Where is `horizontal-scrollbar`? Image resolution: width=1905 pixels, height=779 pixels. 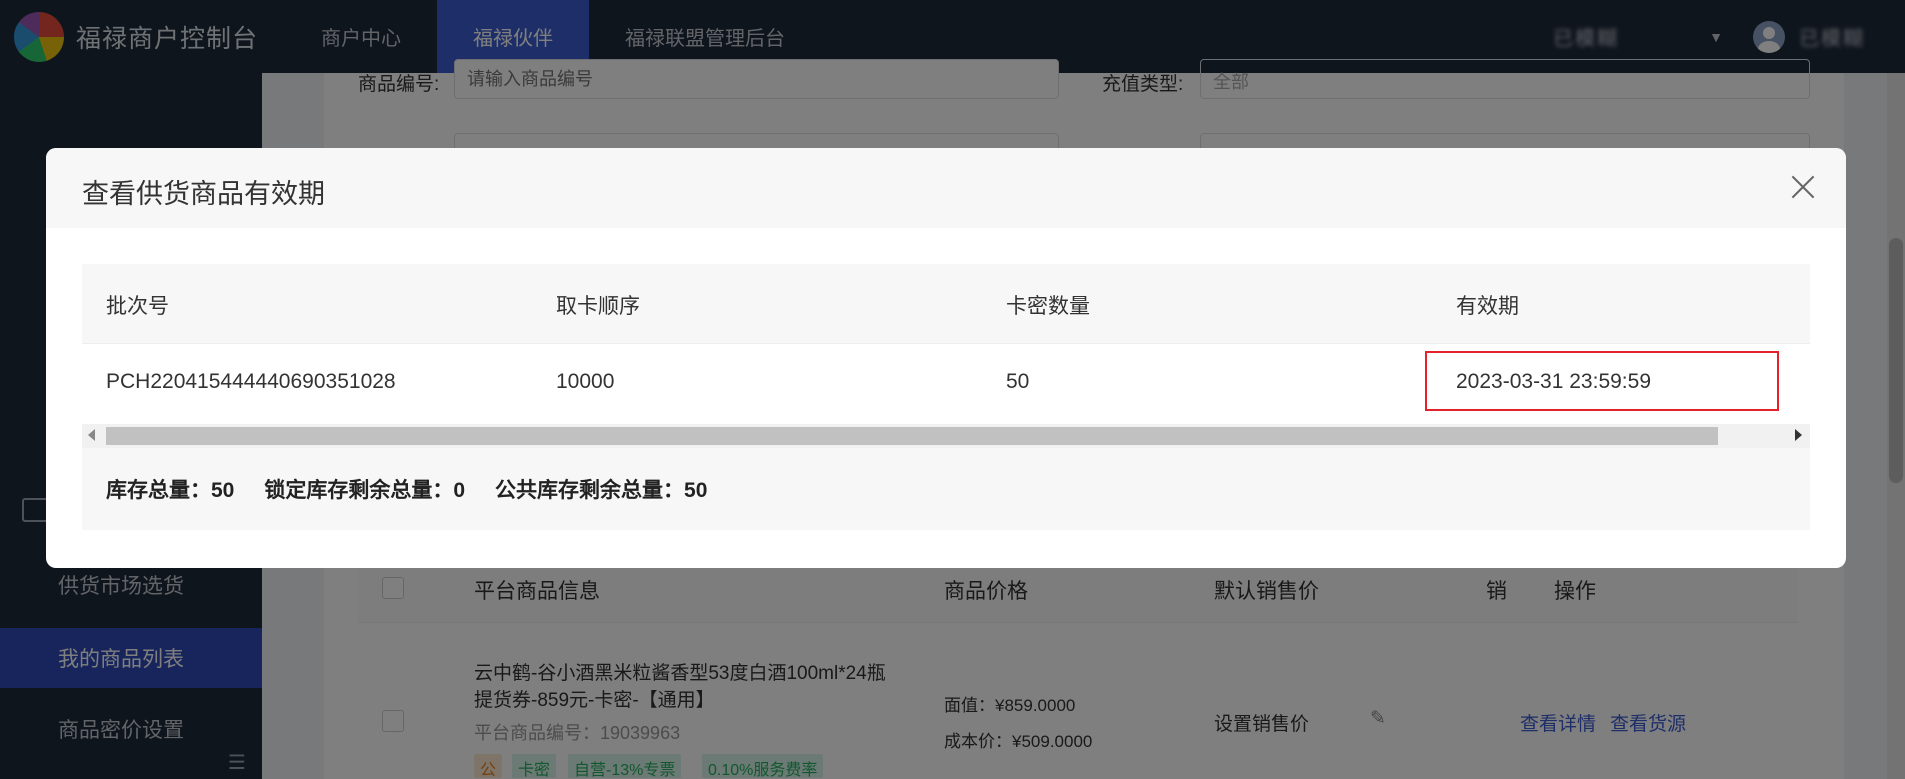 horizontal-scrollbar is located at coordinates (946, 436).